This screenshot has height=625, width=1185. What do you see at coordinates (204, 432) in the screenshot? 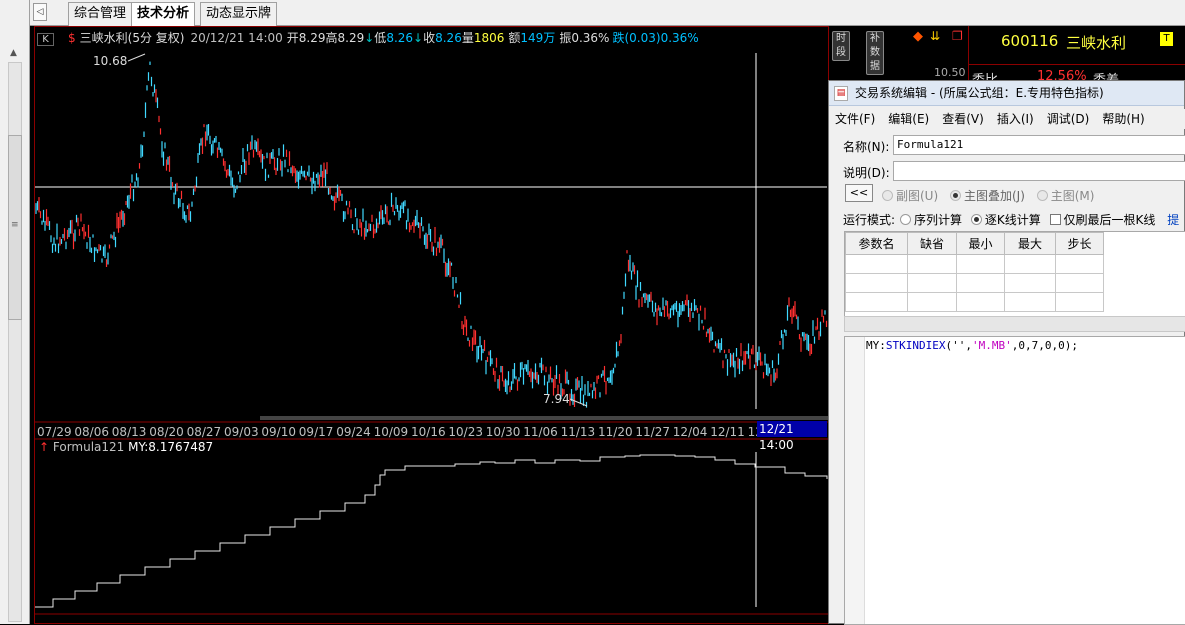
I see `date-tick-label: 08/27` at bounding box center [204, 432].